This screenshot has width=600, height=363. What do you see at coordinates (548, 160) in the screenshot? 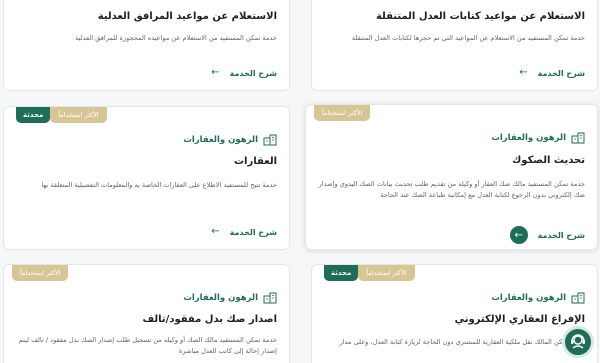
I see `service-title: تحديث الصكوك` at bounding box center [548, 160].